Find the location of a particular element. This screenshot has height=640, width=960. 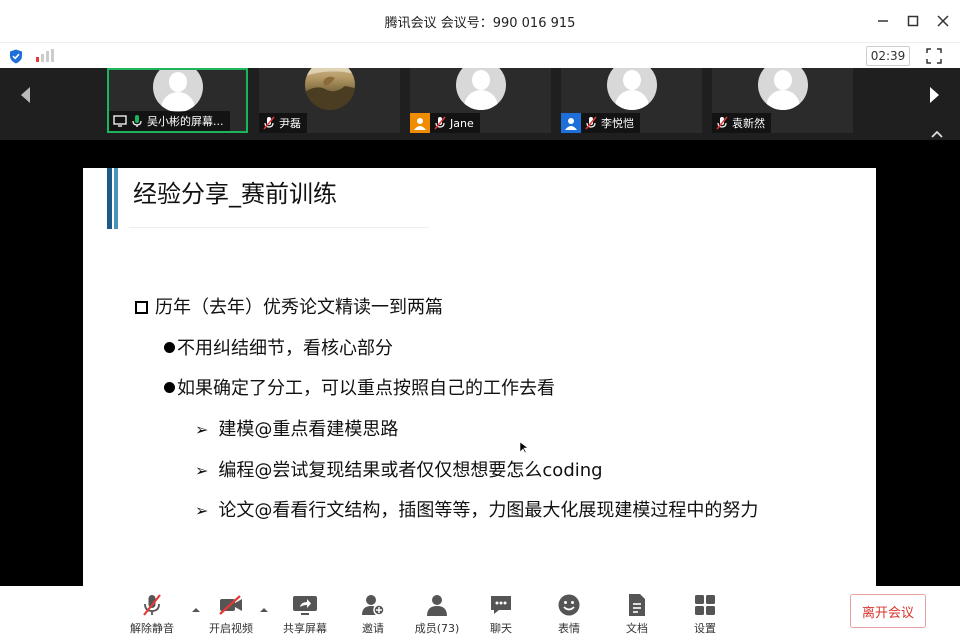

participant-tile: 尹磊 is located at coordinates (329, 100).